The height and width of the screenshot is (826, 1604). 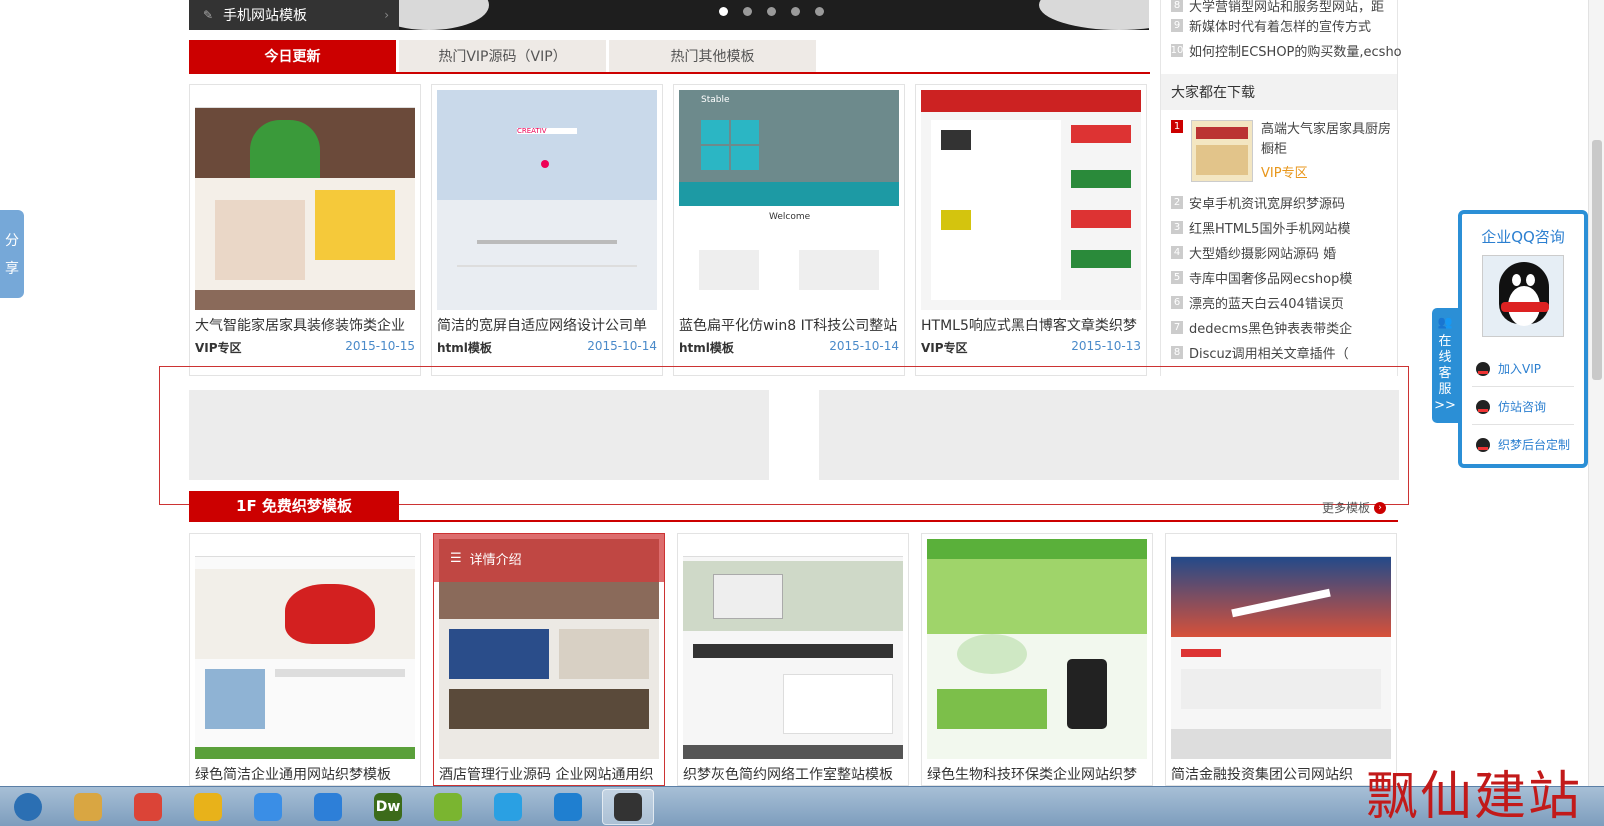 I want to click on news-title: 新媒体时代有着怎样的宣传方式, so click(x=1280, y=25).